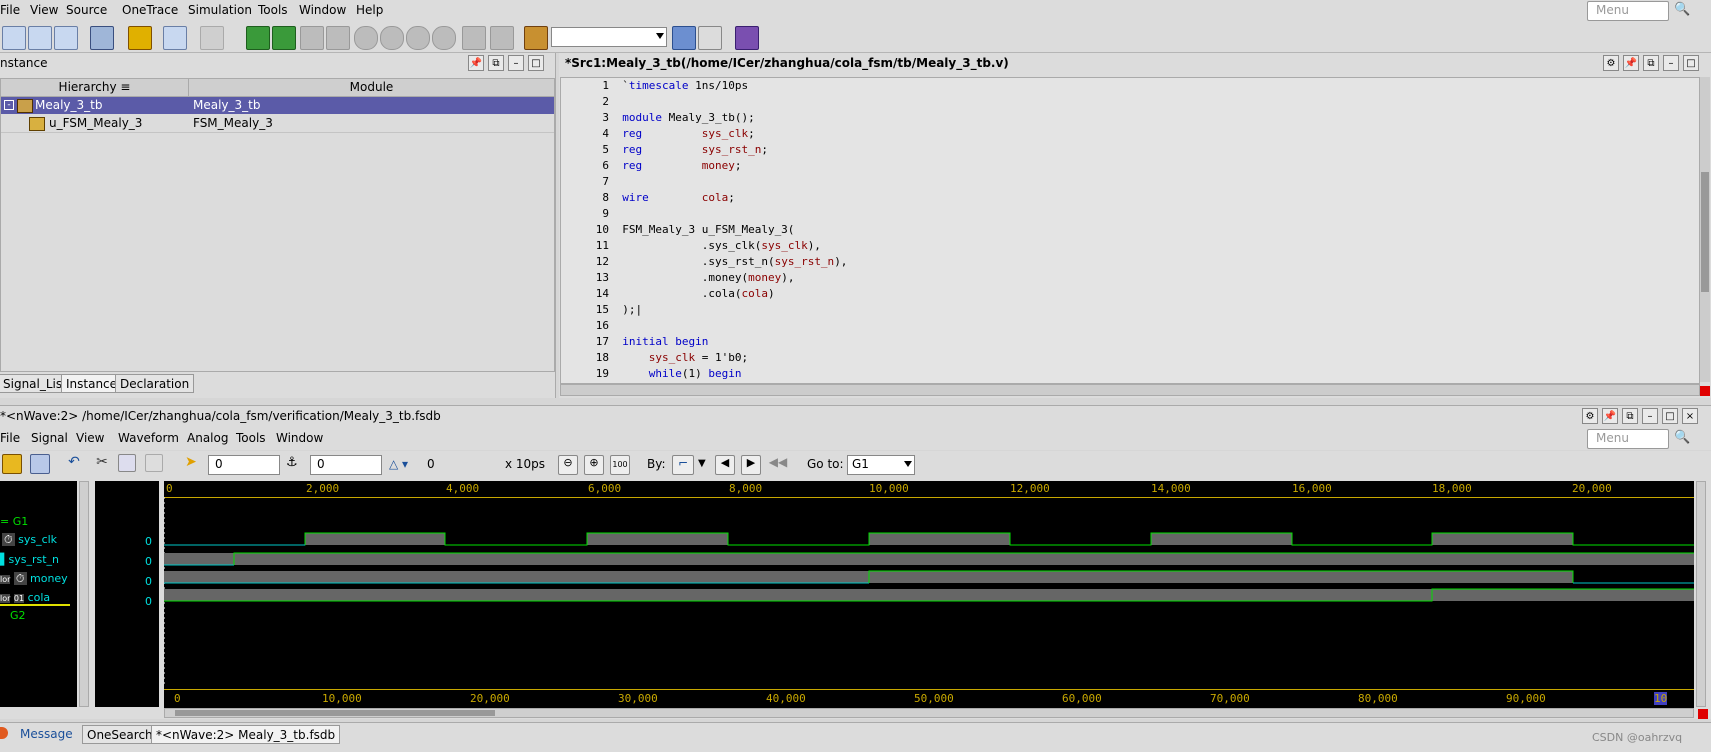  I want to click on assert-icon, so click(781, 37).